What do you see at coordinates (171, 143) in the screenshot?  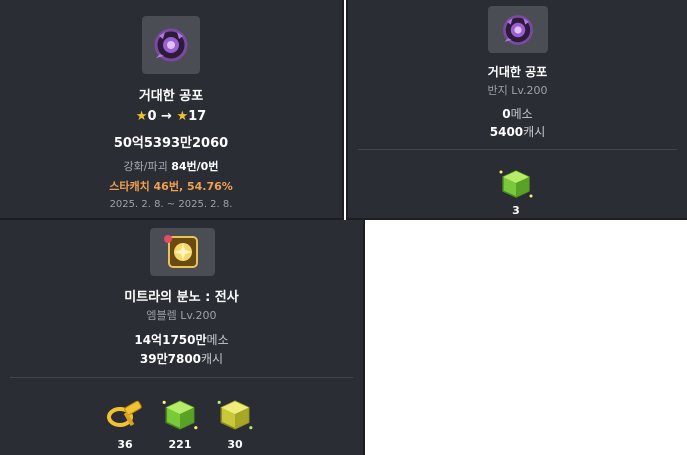 I see `total-cost: 50억5393만2060` at bounding box center [171, 143].